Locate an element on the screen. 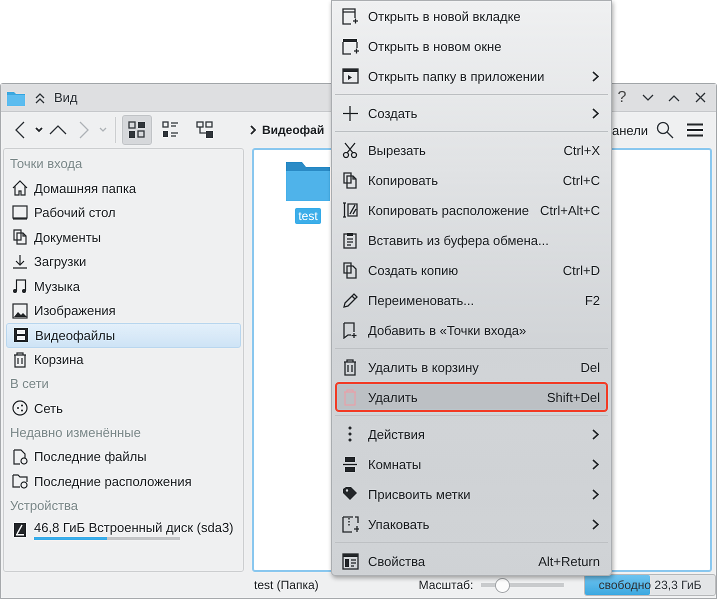 Image resolution: width=718 pixels, height=599 pixels. plus-icon is located at coordinates (350, 113).